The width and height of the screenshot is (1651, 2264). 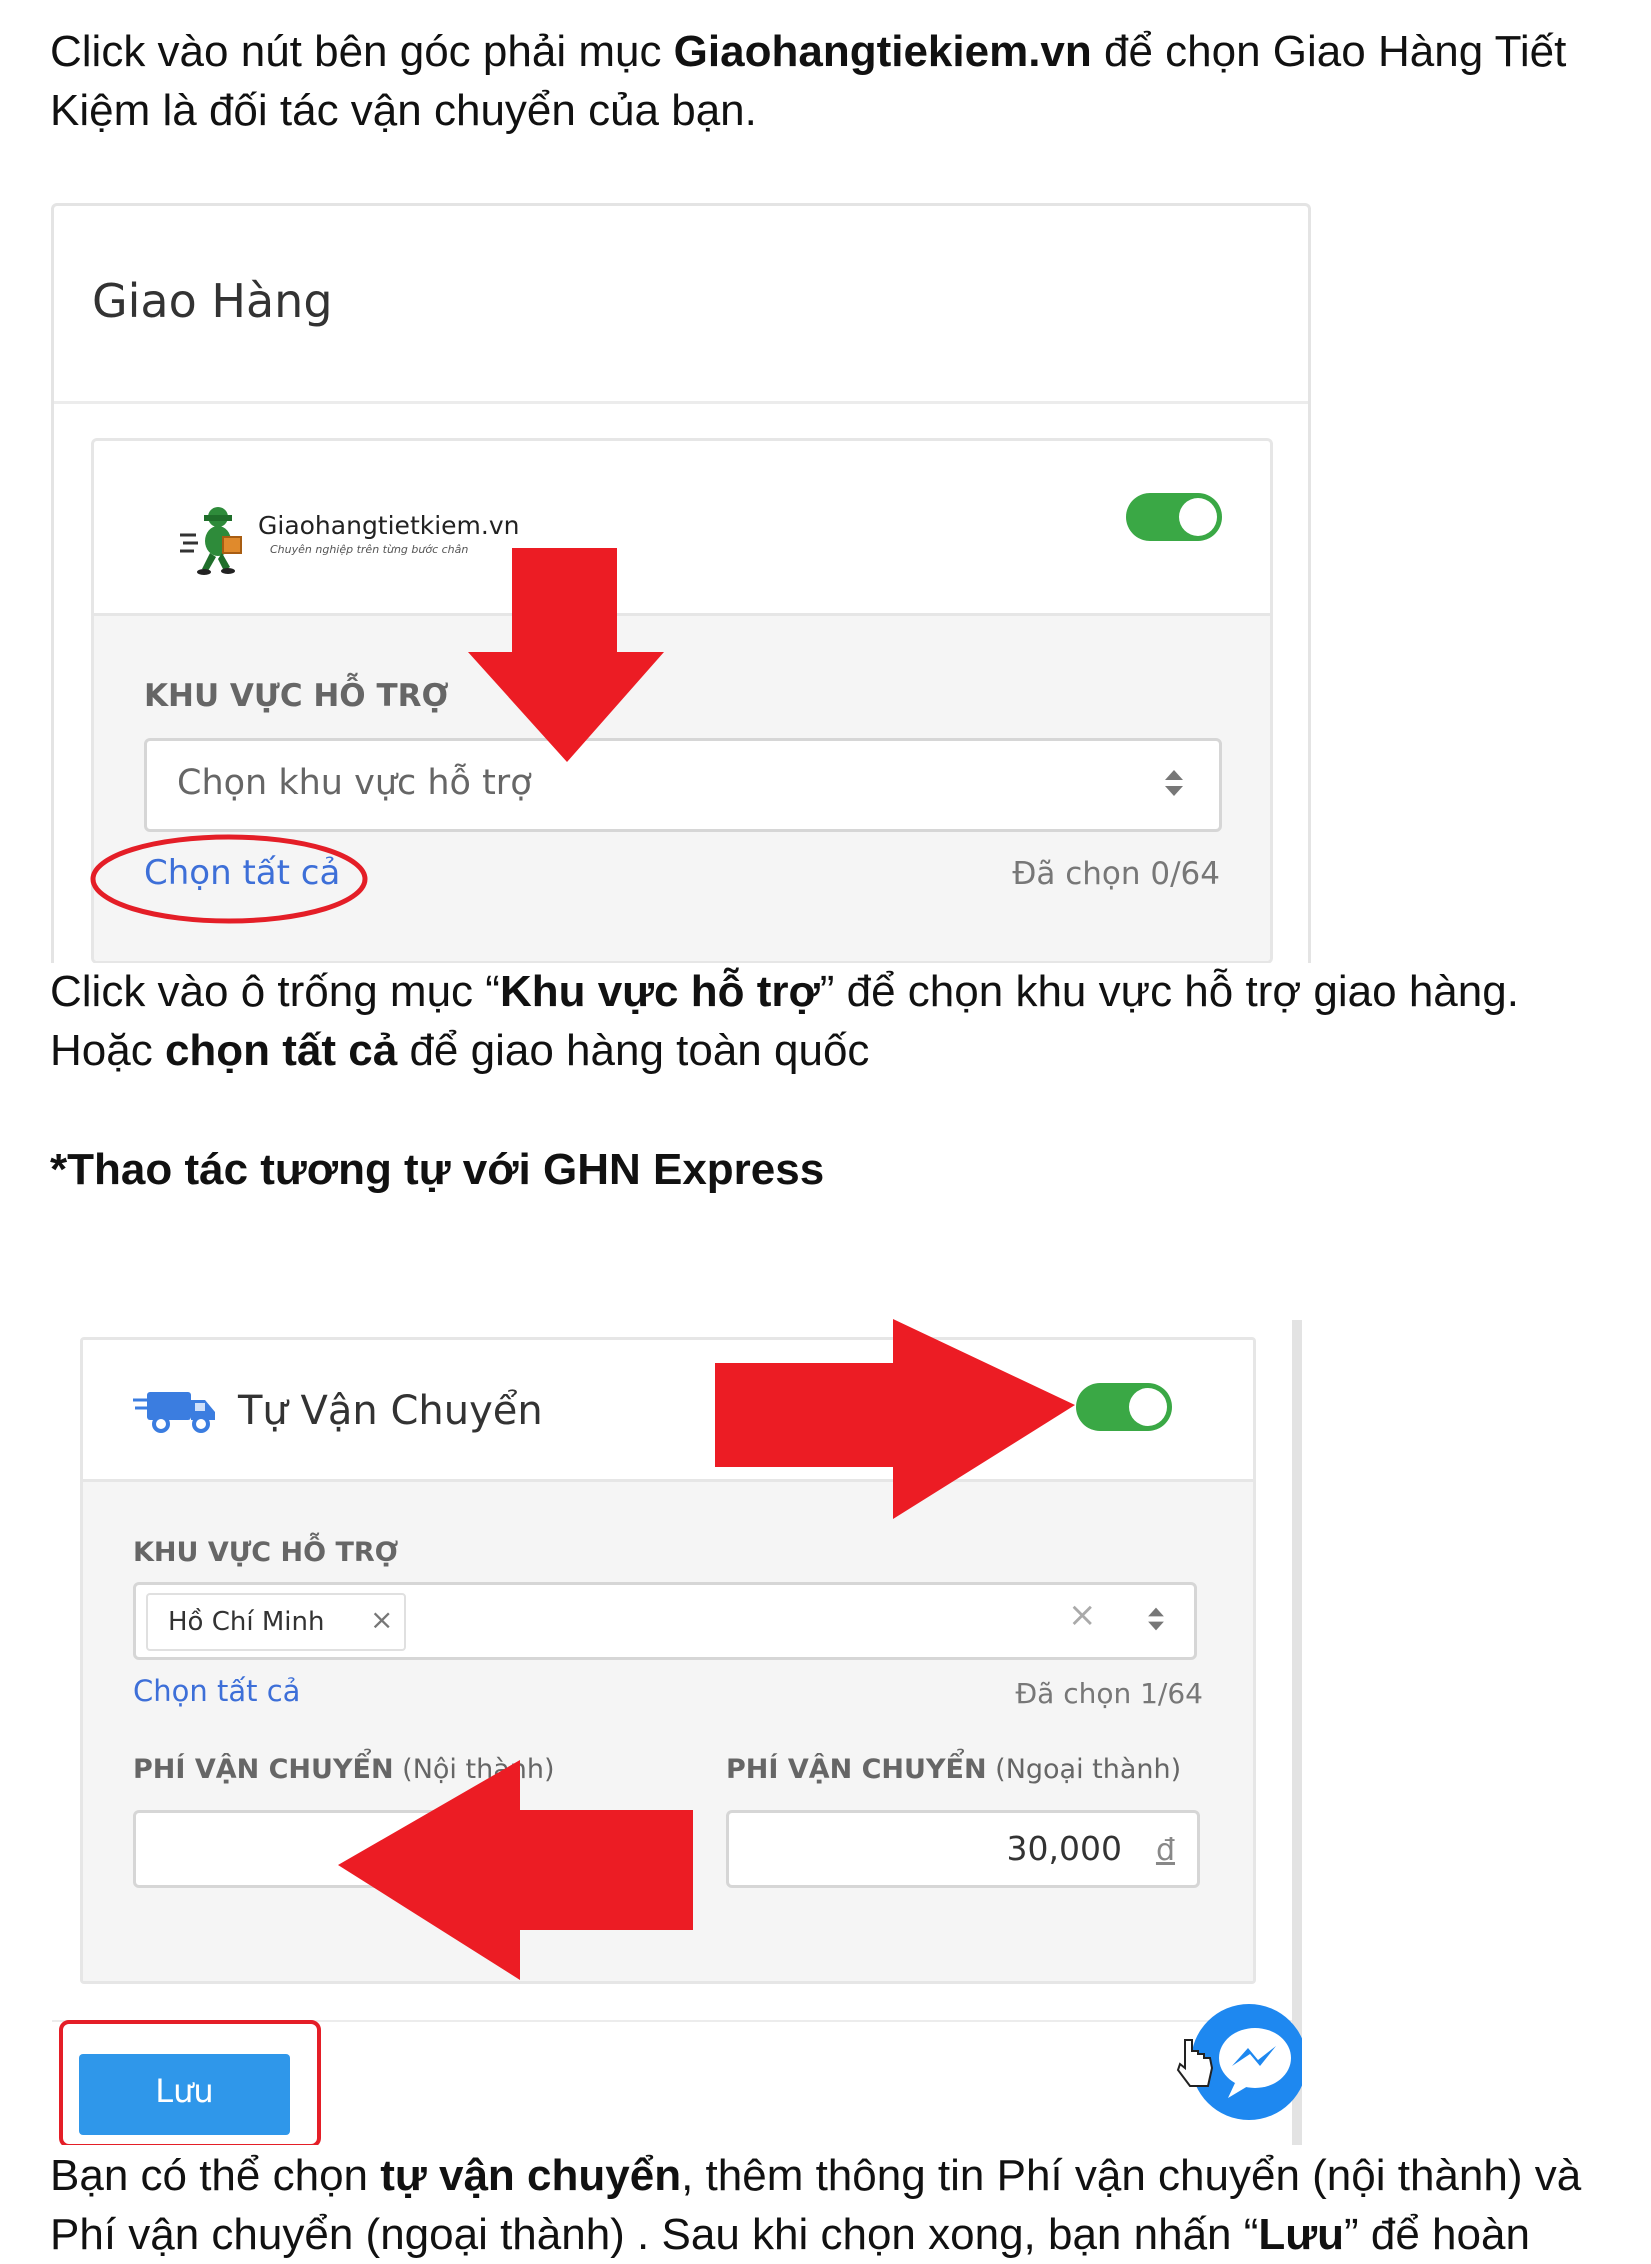 I want to click on intro-bold: Giaohangtiekiem.vn, so click(x=882, y=51).